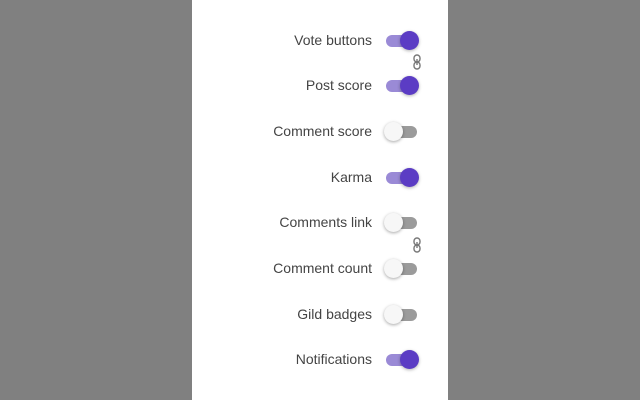 This screenshot has width=640, height=400. Describe the element at coordinates (320, 177) in the screenshot. I see `setting-row-karma: Karma` at that location.